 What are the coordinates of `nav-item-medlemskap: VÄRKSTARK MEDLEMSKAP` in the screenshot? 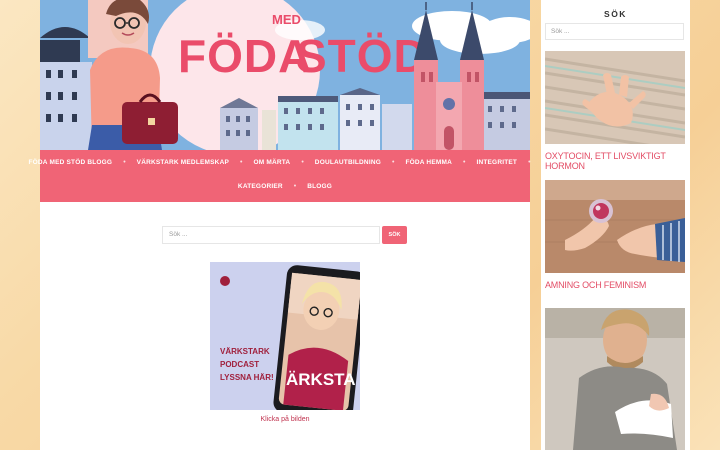 It's located at (183, 162).